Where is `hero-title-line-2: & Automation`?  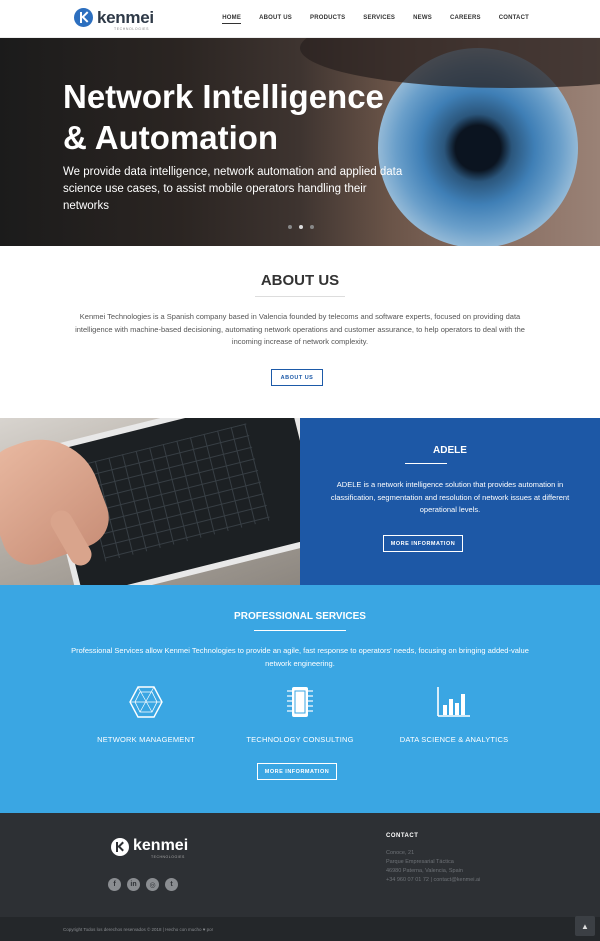
hero-title-line-2: & Automation is located at coordinates (171, 137).